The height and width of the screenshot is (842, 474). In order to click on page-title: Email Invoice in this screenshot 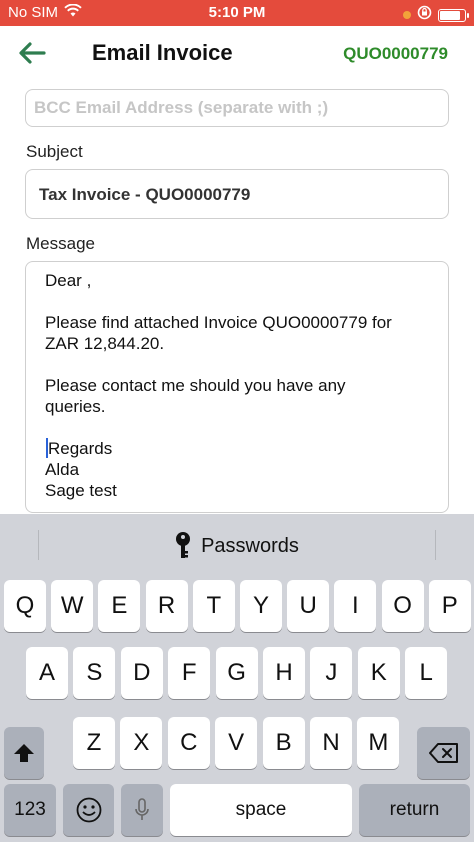, I will do `click(162, 52)`.